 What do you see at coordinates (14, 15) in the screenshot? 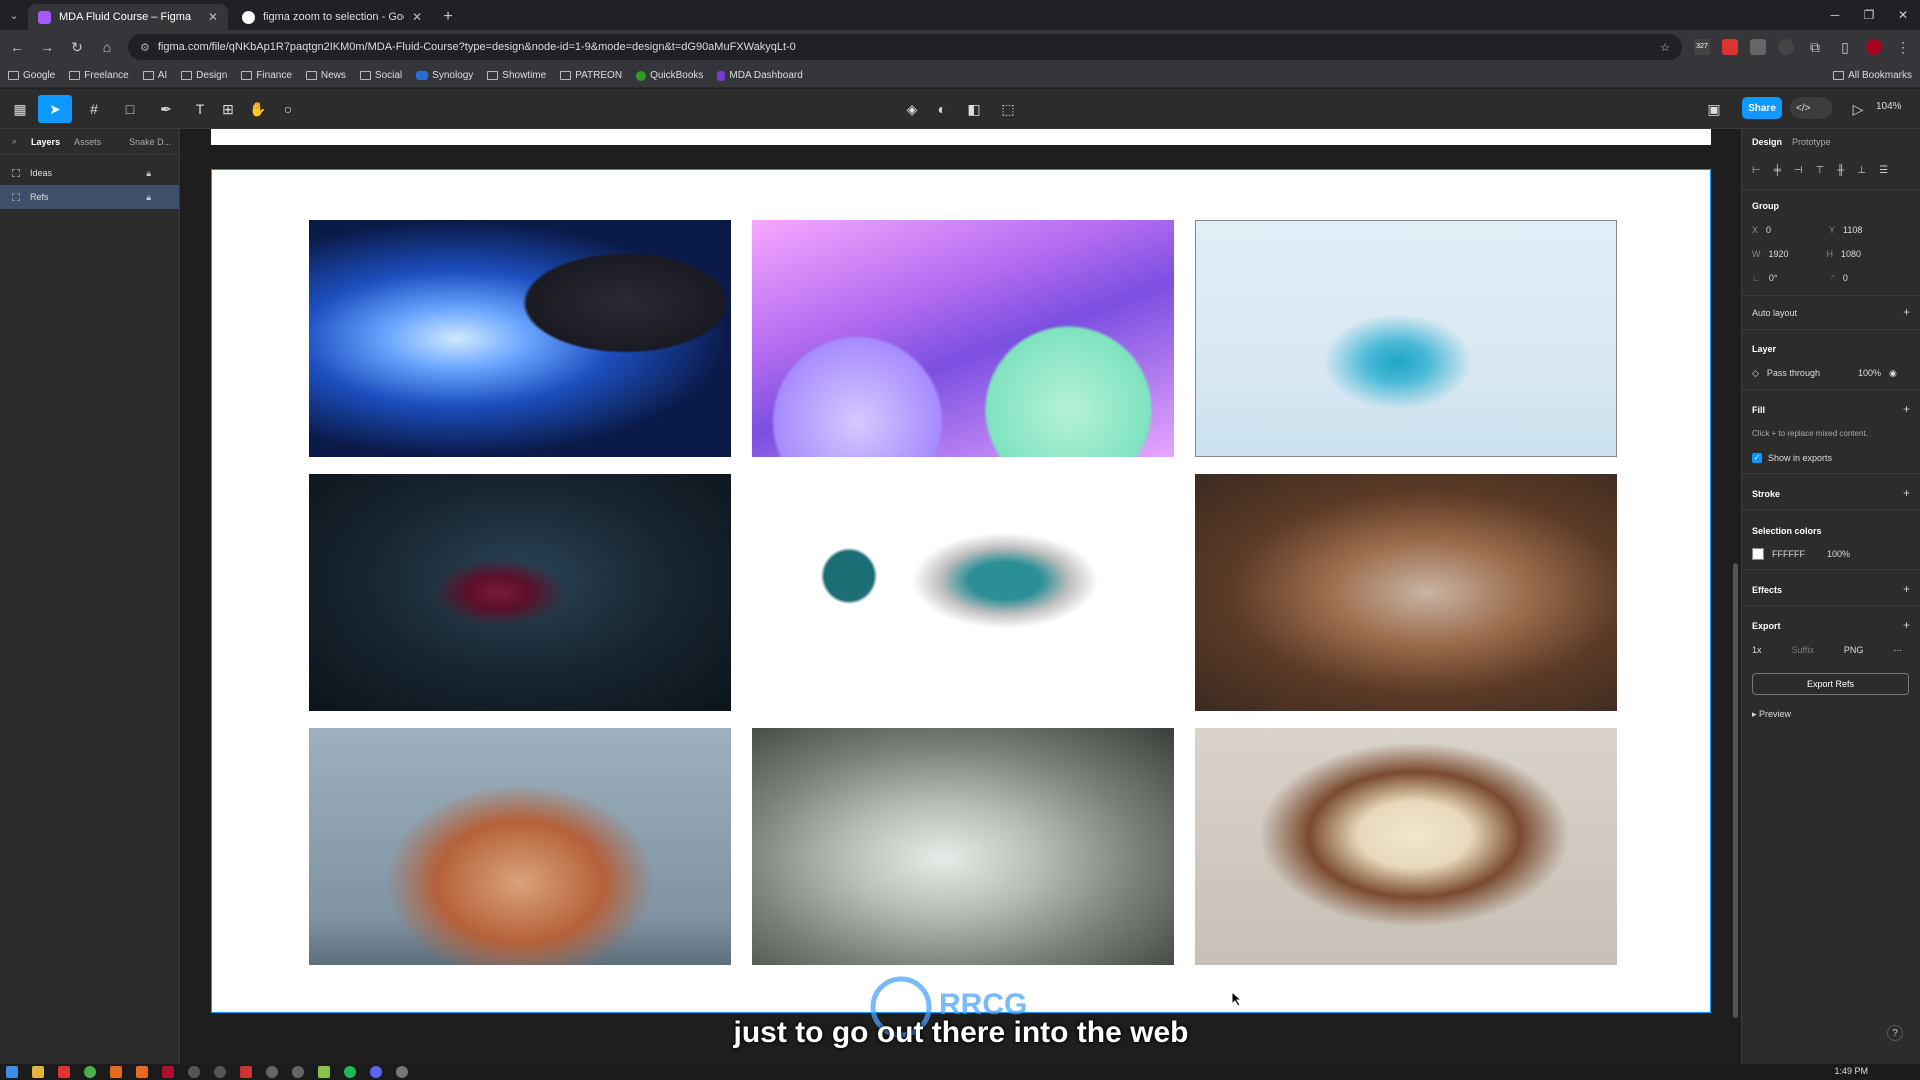
I see `tab-search-icon: ⌄` at bounding box center [14, 15].